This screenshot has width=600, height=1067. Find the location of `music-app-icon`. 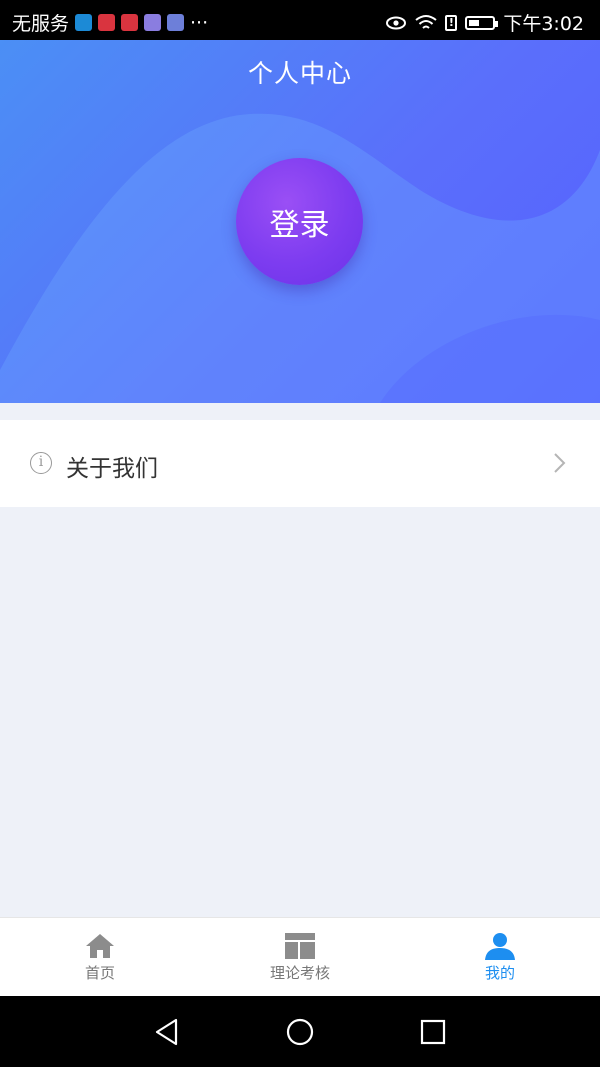

music-app-icon is located at coordinates (176, 22).